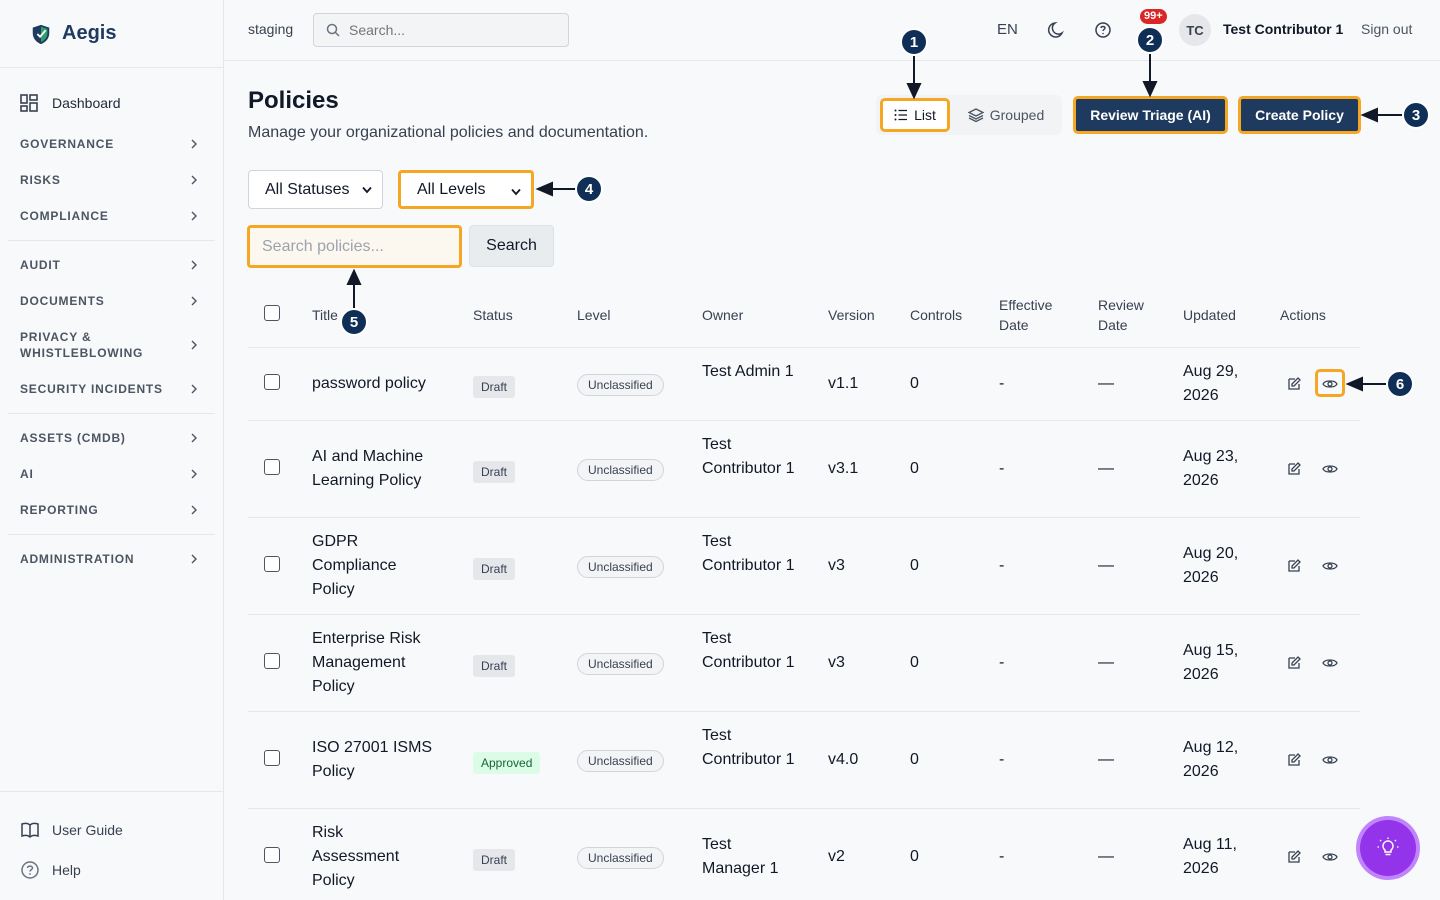 The image size is (1440, 900). I want to click on dashboard-grid-icon, so click(29, 103).